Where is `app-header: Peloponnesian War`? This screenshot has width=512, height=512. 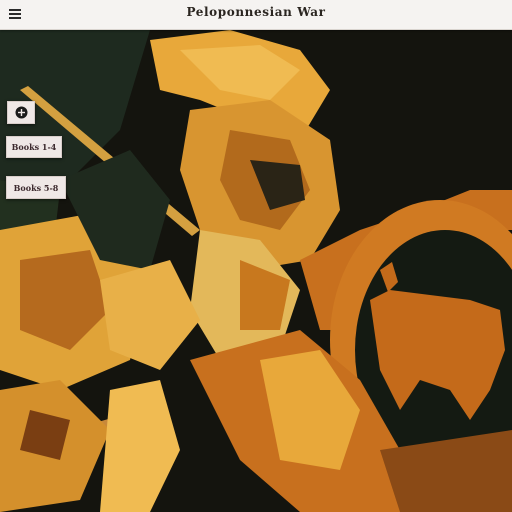
app-header: Peloponnesian War is located at coordinates (256, 15).